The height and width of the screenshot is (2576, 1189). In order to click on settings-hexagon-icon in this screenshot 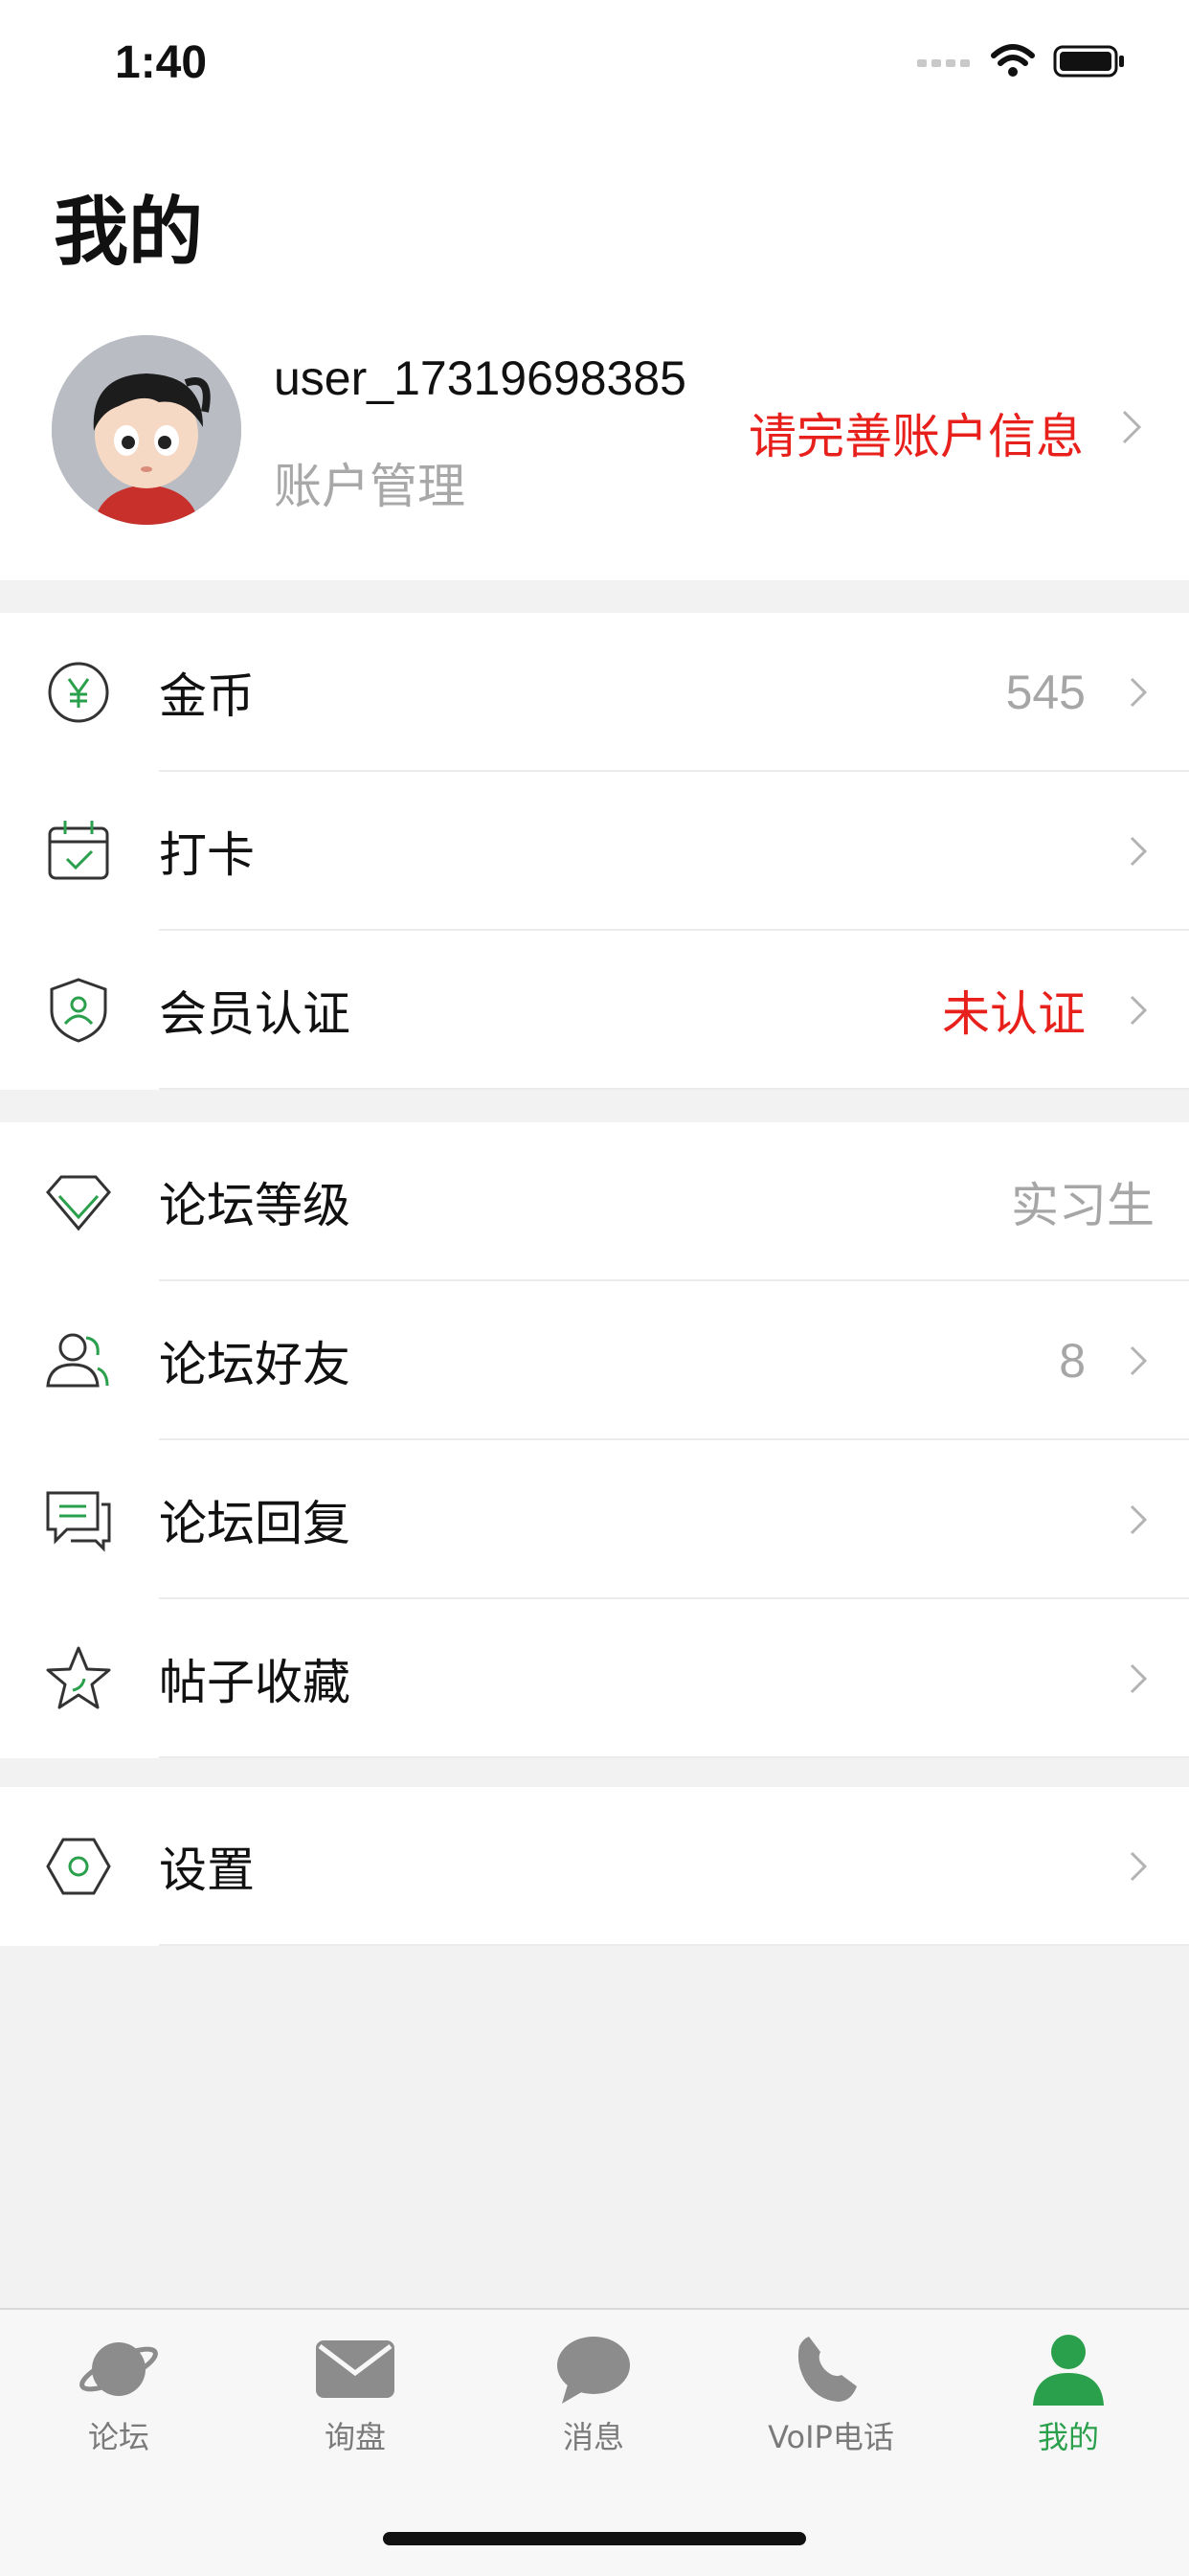, I will do `click(78, 1866)`.